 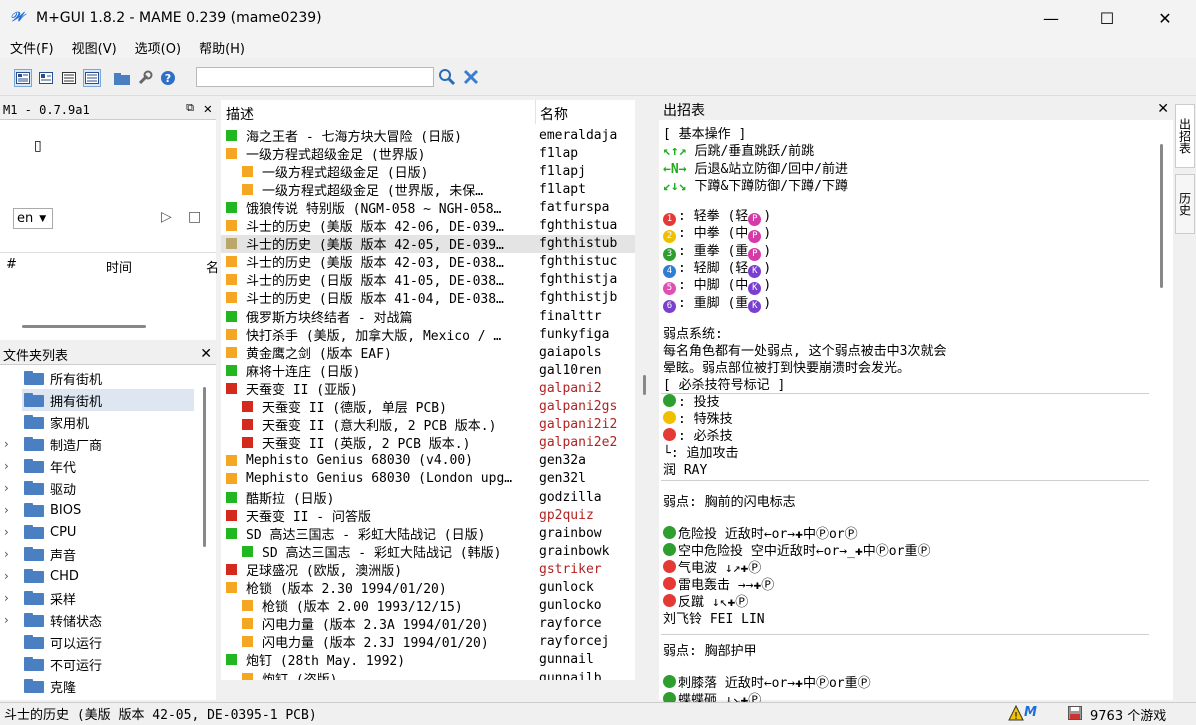 I want to click on maximize-button: ☐, so click(x=1107, y=18).